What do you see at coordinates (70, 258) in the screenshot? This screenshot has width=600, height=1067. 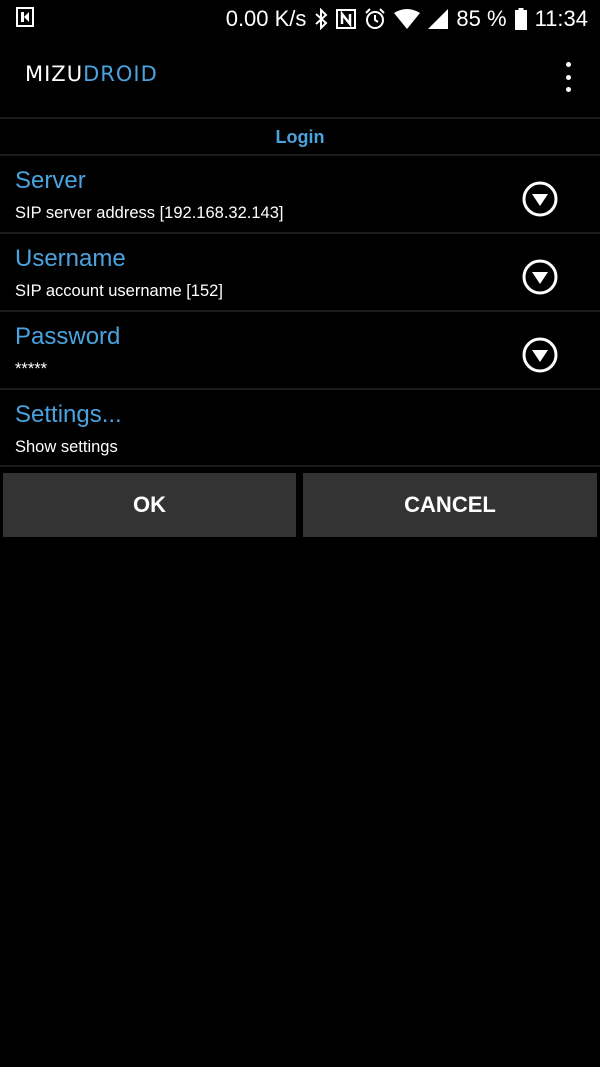 I see `pref-username-title: Username` at bounding box center [70, 258].